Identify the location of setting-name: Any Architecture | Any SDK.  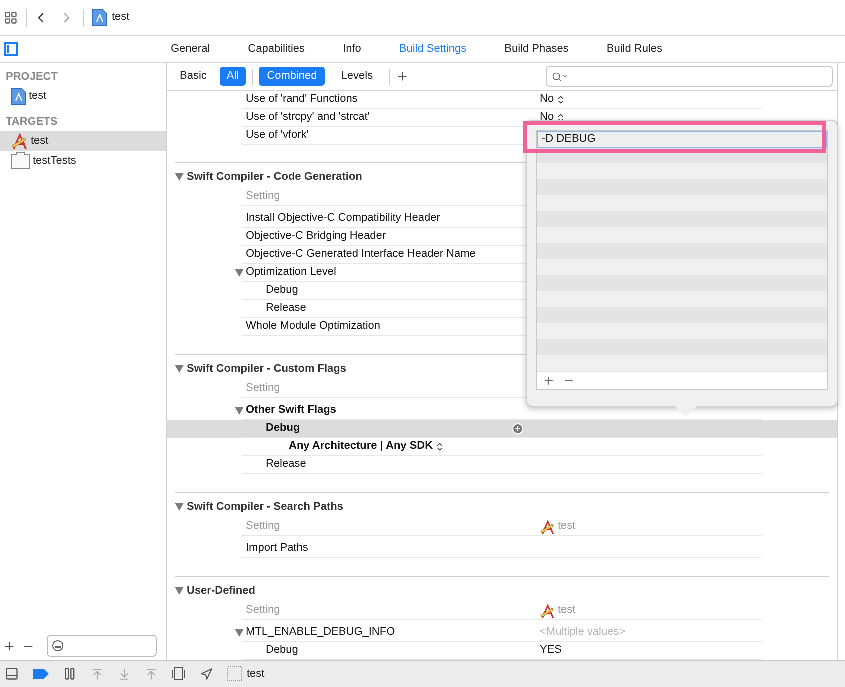
(361, 446).